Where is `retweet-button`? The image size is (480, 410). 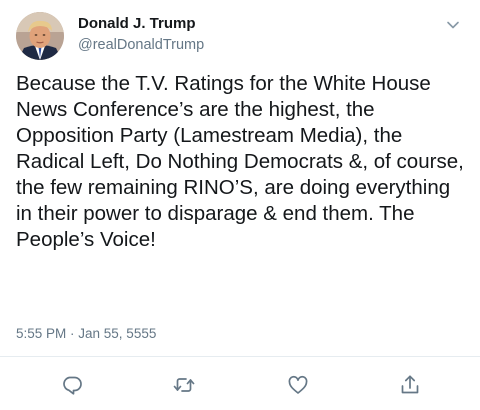 retweet-button is located at coordinates (184, 385).